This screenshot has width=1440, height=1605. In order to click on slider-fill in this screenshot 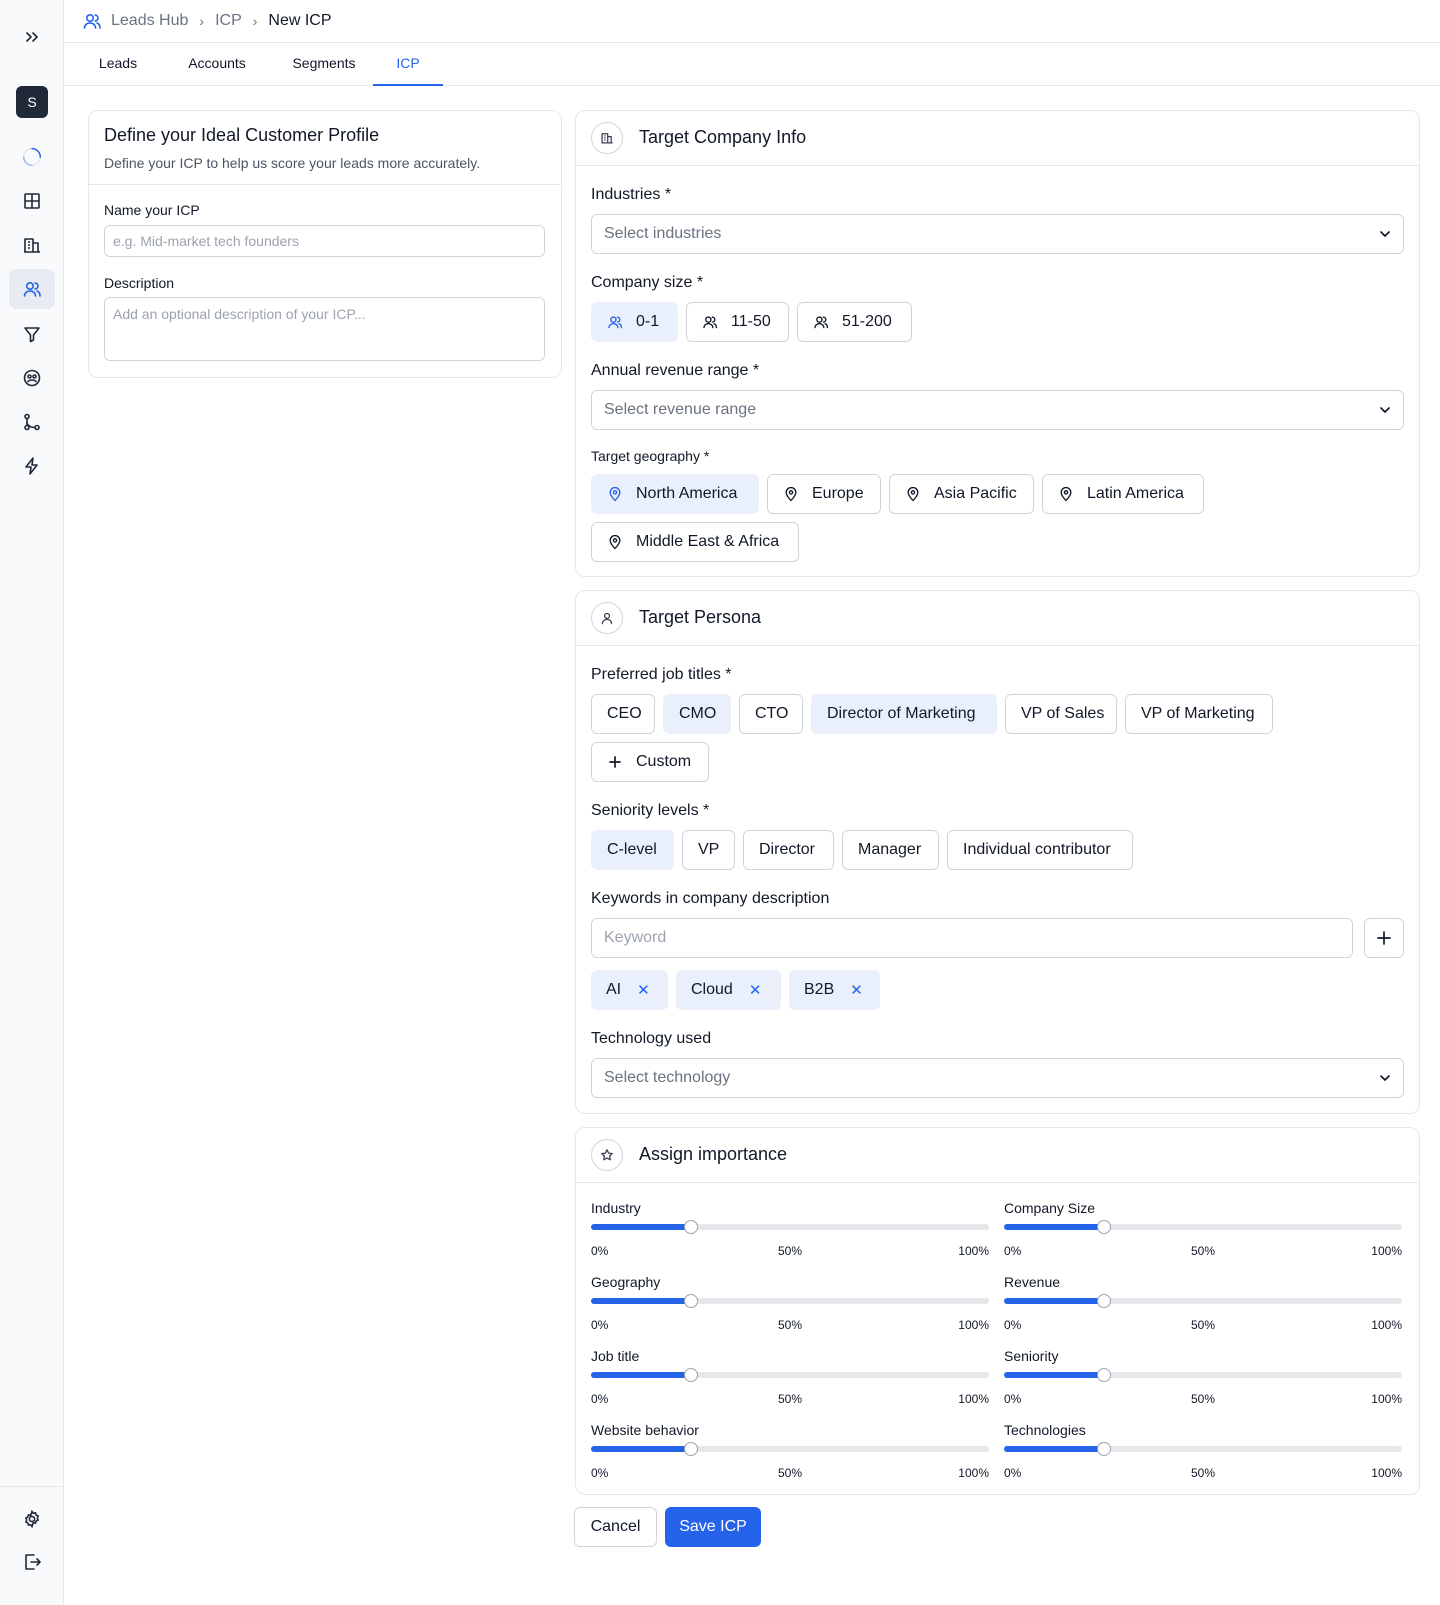, I will do `click(1054, 1375)`.